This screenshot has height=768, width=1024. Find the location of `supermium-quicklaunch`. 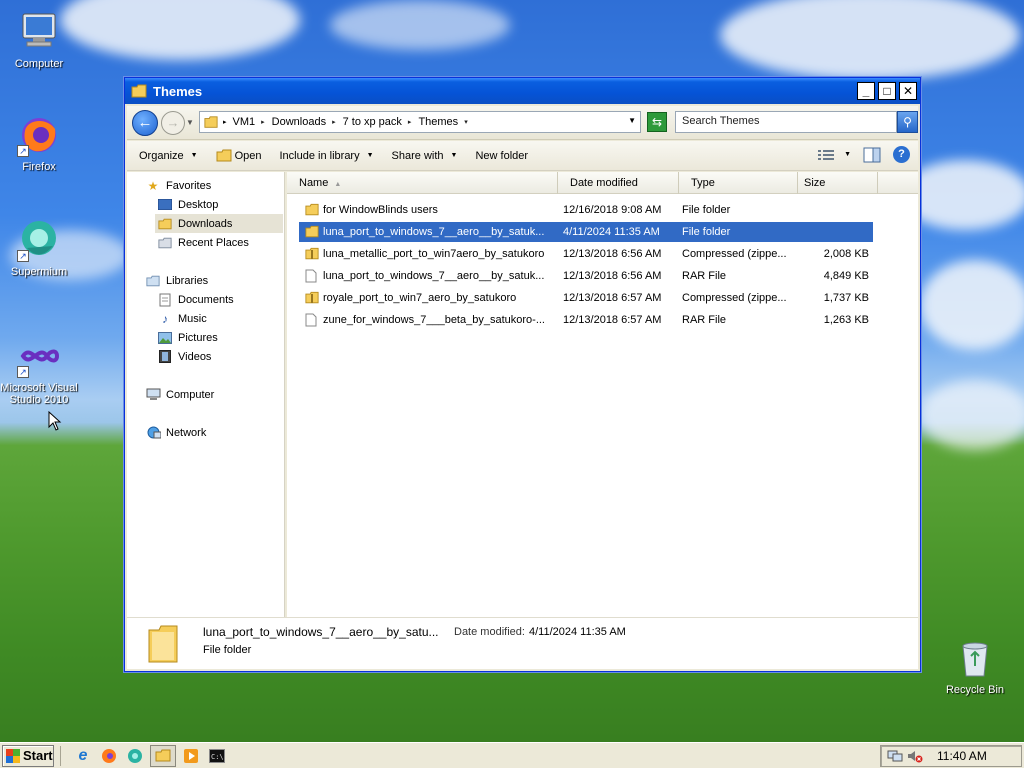

supermium-quicklaunch is located at coordinates (135, 756).